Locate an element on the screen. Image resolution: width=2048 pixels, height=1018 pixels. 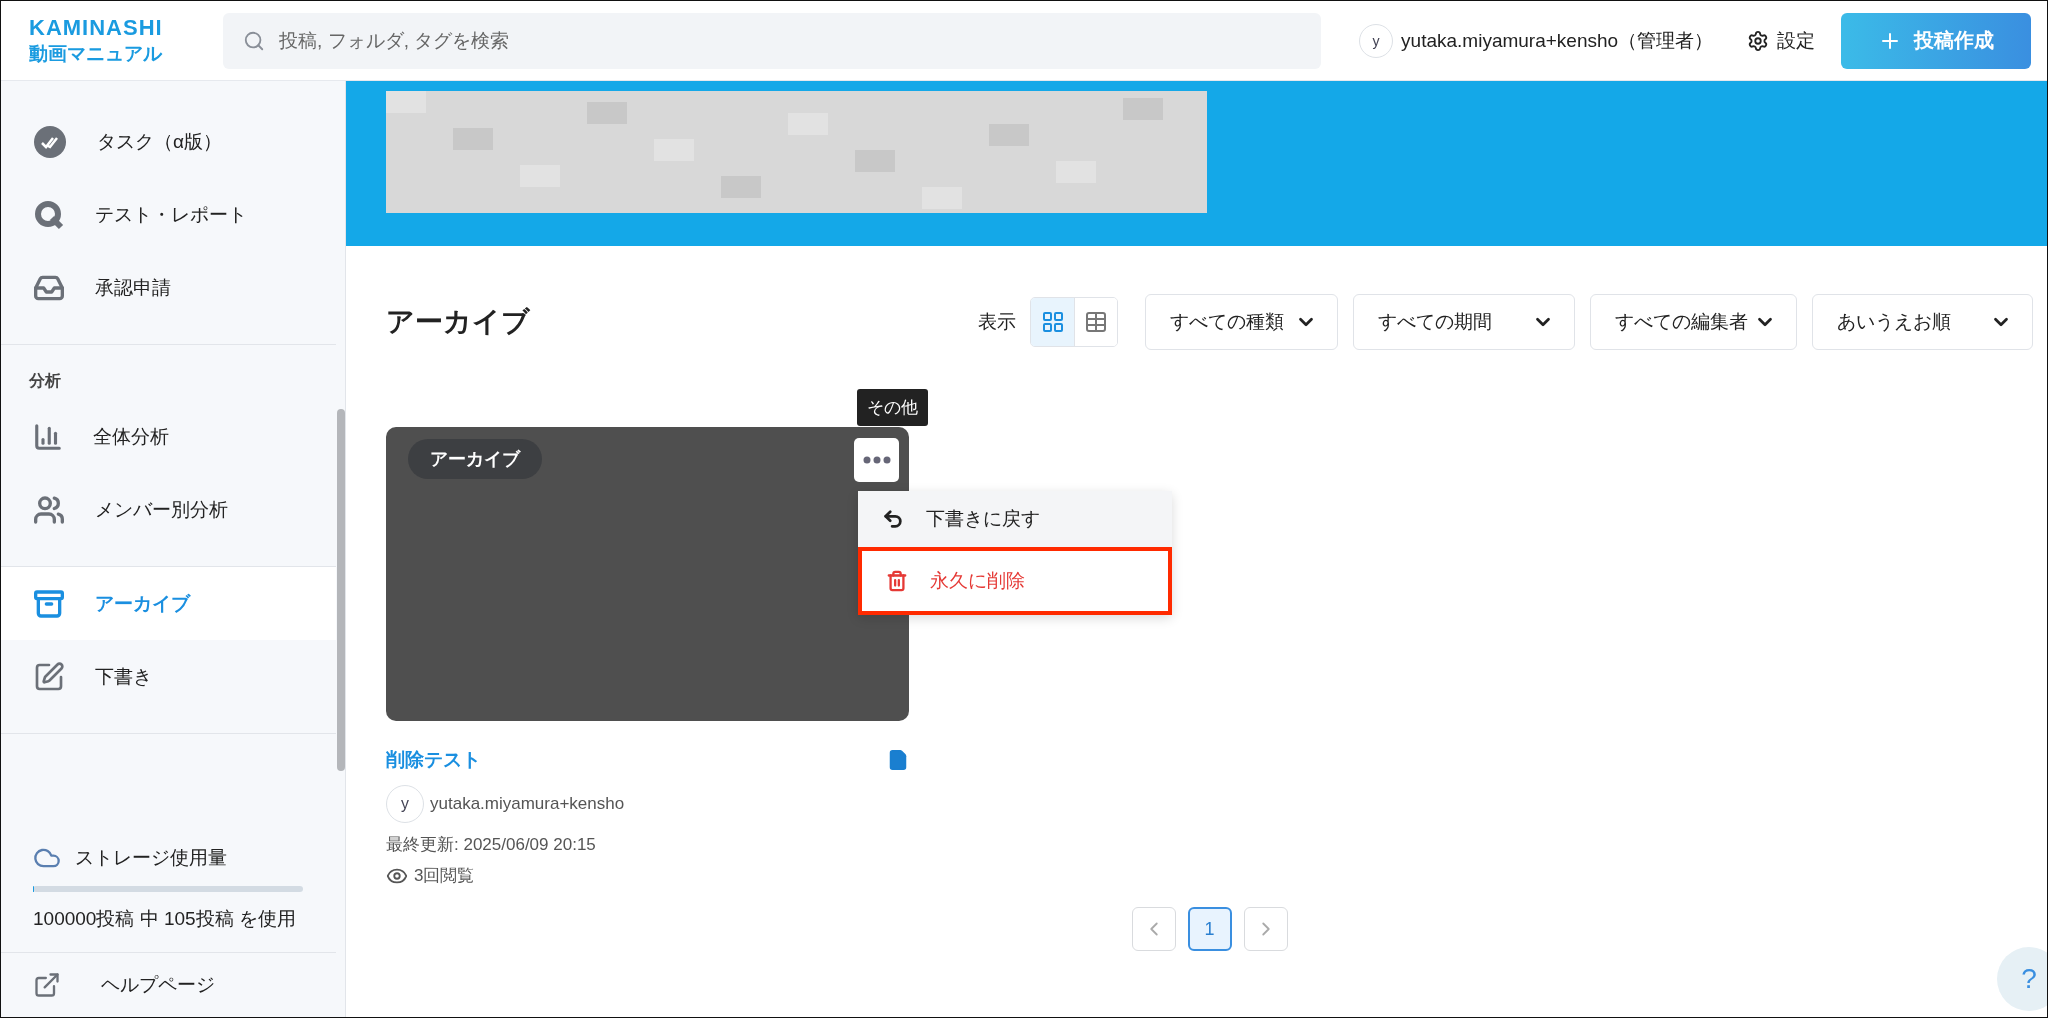
sidebar-item: タスク（α版） is located at coordinates (168, 141).